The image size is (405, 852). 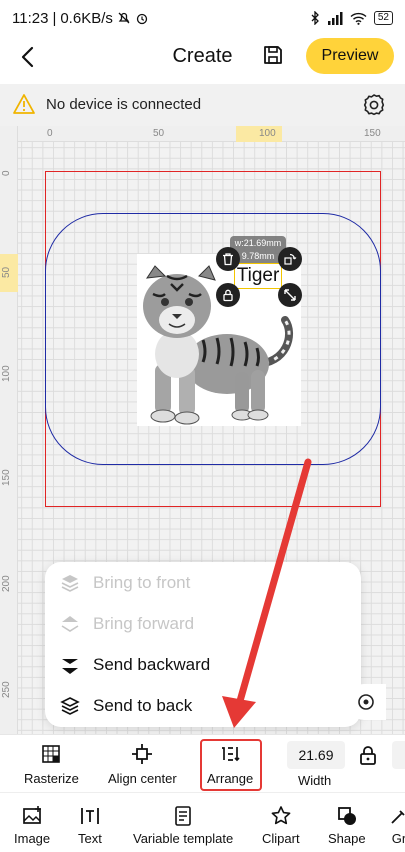 What do you see at coordinates (315, 780) in the screenshot?
I see `width-label: Width` at bounding box center [315, 780].